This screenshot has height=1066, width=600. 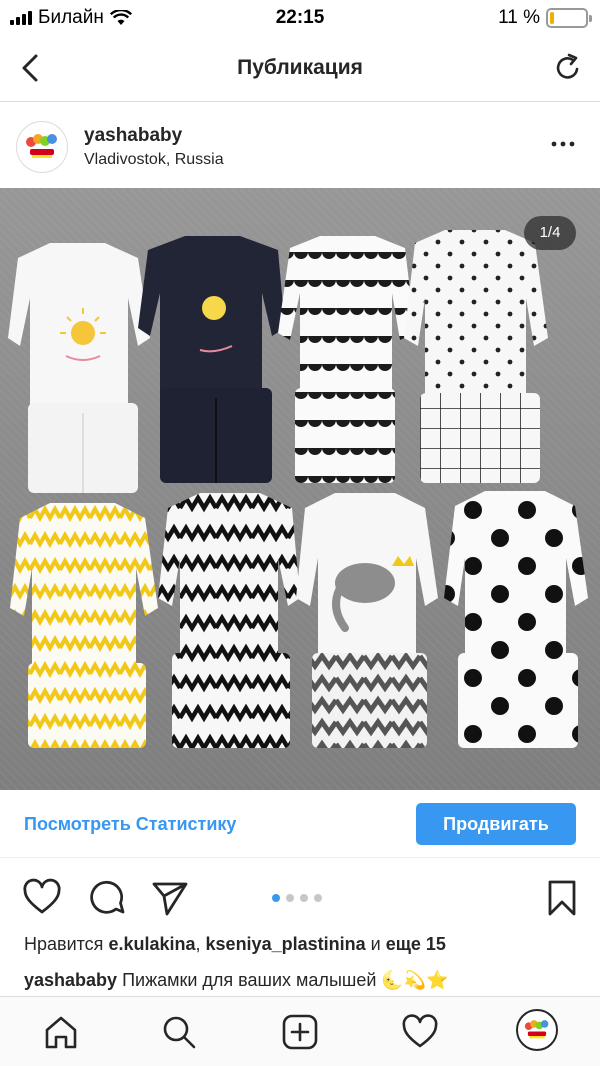 I want to click on caption-username: yashababy, so click(x=70, y=980).